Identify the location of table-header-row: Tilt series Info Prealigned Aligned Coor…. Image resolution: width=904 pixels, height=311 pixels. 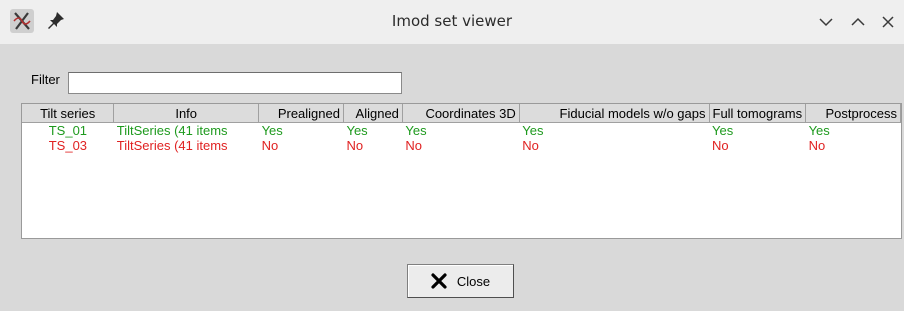
(461, 113).